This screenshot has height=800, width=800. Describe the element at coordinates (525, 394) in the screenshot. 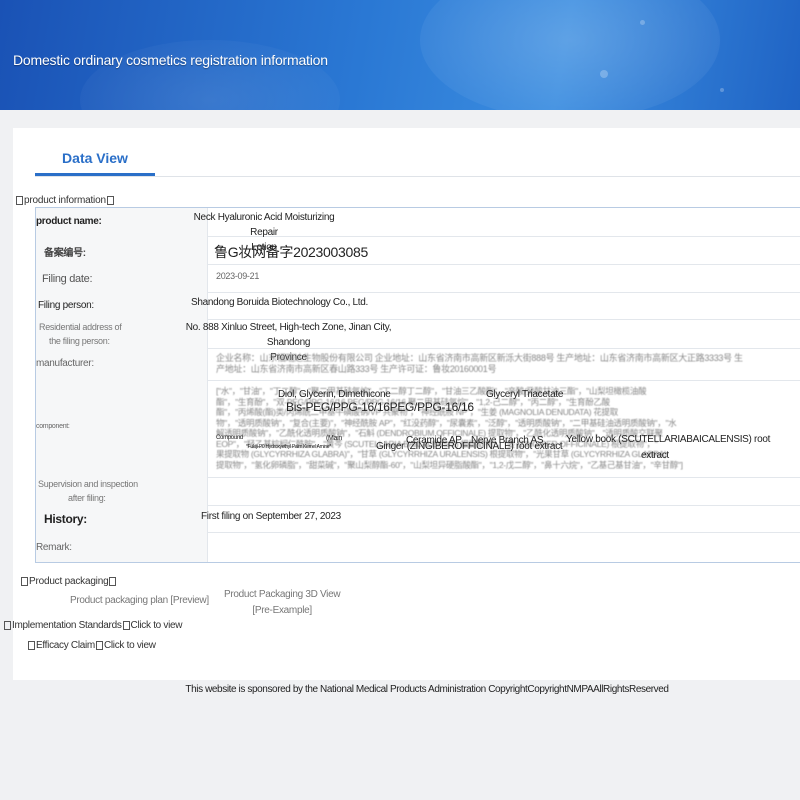

I see `component-overlay: Glyceryl Triacetate` at that location.